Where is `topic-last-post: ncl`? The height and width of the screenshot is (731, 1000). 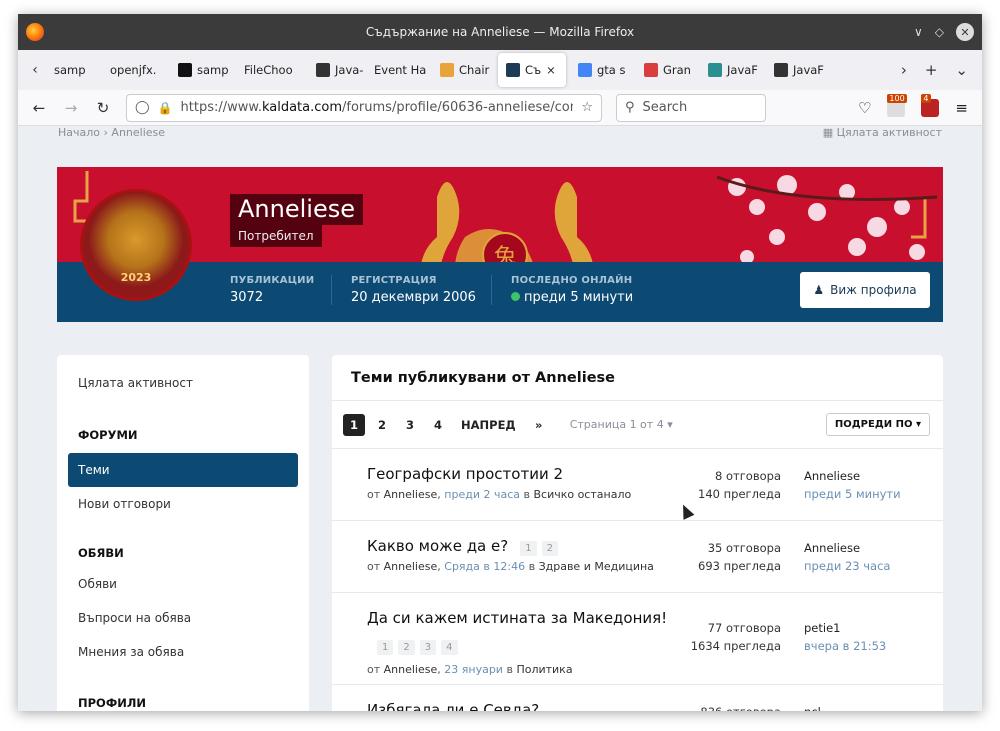 topic-last-post: ncl is located at coordinates (812, 707).